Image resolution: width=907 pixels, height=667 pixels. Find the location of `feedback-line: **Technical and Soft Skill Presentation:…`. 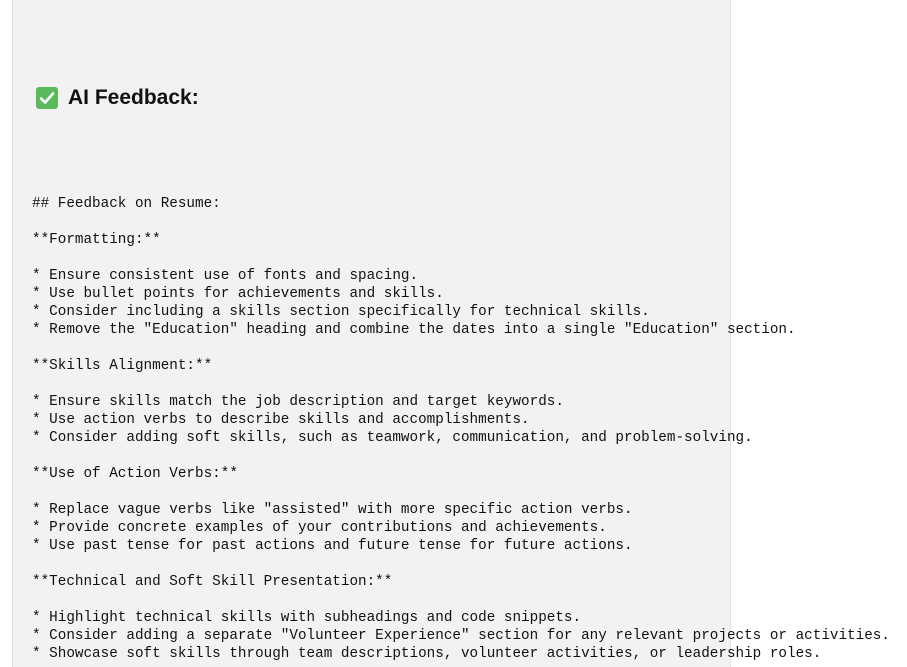

feedback-line: **Technical and Soft Skill Presentation:… is located at coordinates (212, 582).